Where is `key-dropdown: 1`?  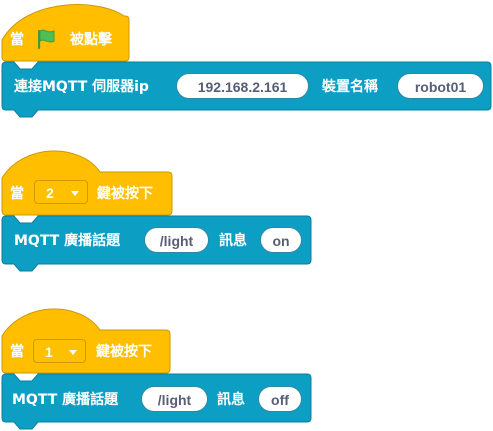 key-dropdown: 1 is located at coordinates (59, 351).